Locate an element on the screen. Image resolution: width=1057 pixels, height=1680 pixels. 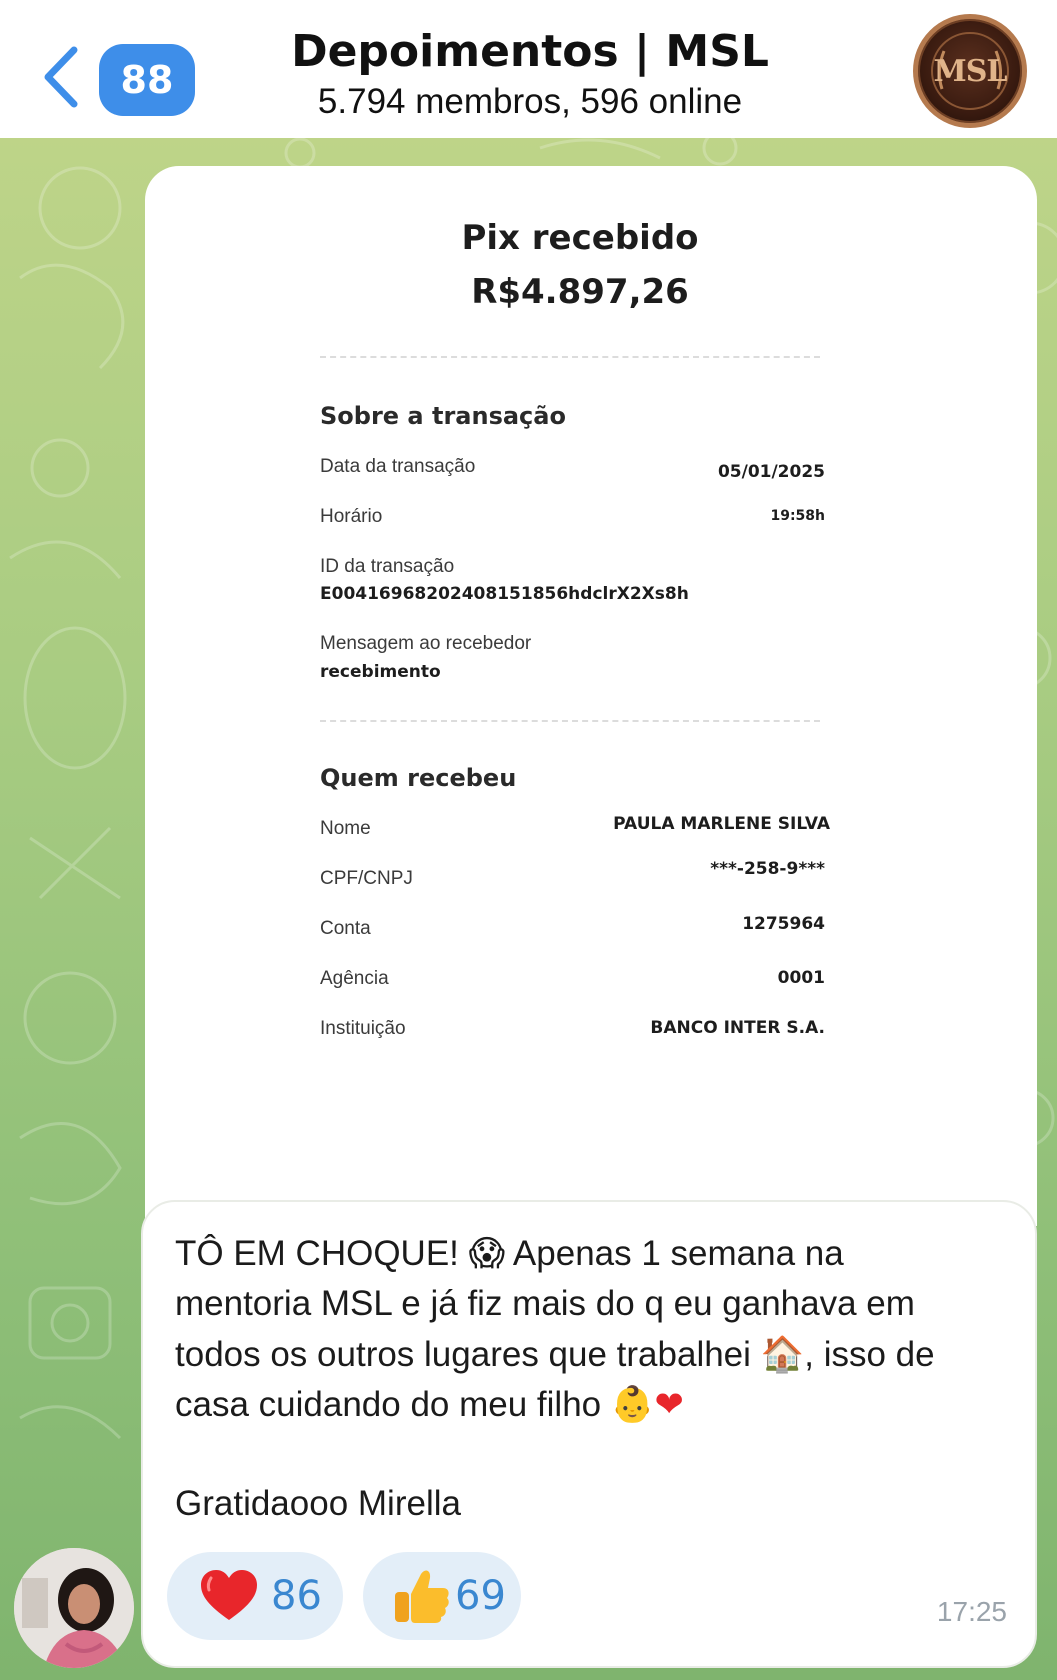
transaction-id-value: E00416968202408151856hdclrX2Xs8h is located at coordinates (504, 594).